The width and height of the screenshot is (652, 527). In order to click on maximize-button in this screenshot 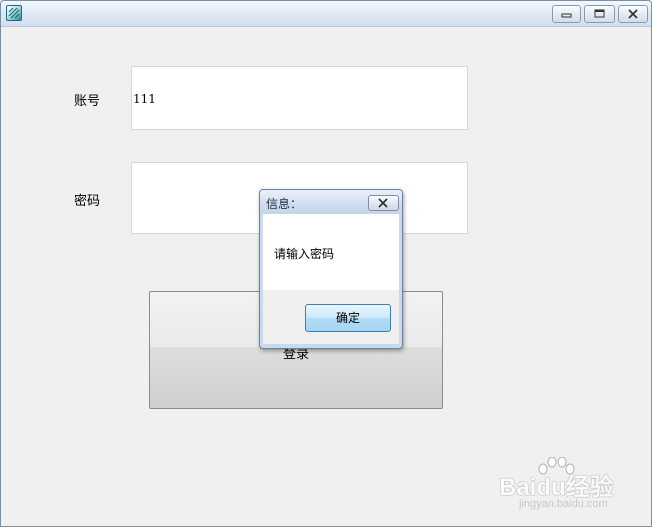, I will do `click(599, 14)`.